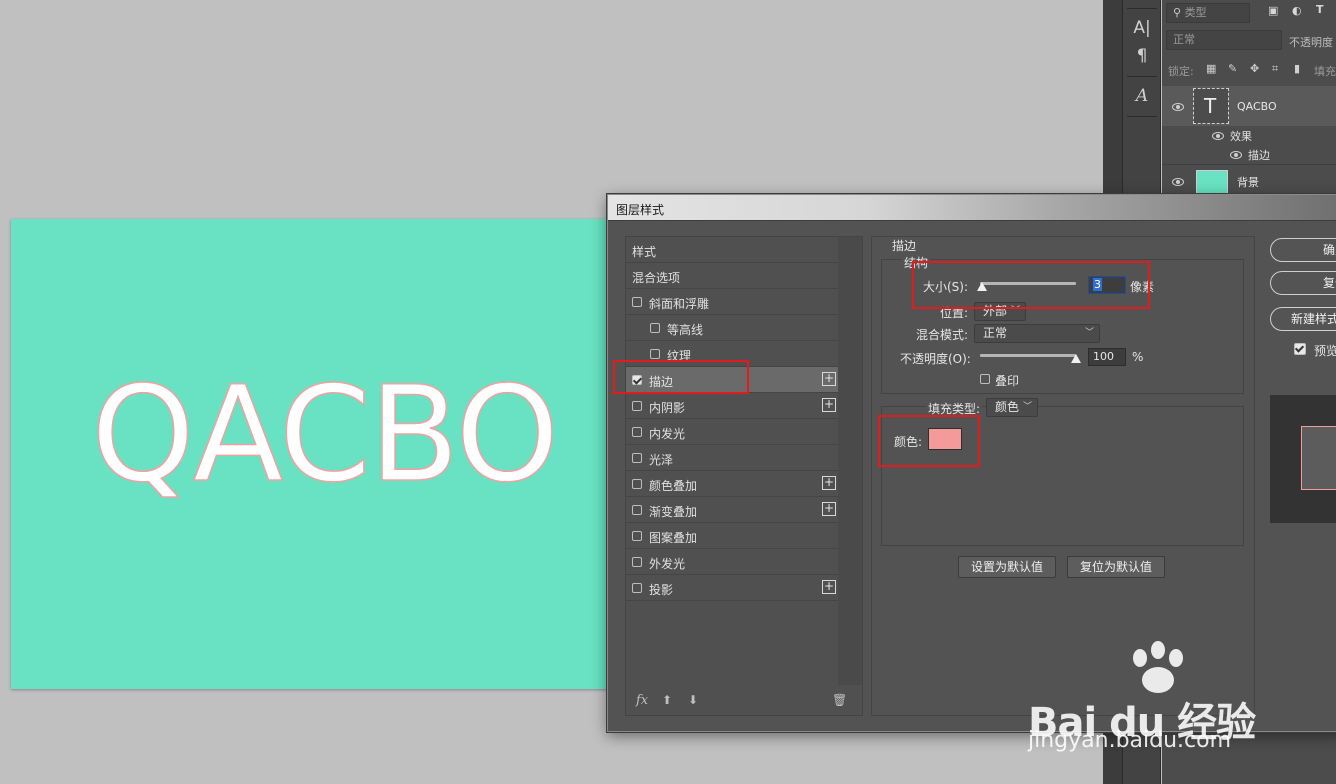 The width and height of the screenshot is (1336, 784). Describe the element at coordinates (839, 700) in the screenshot. I see `trash-icon: 🗑` at that location.